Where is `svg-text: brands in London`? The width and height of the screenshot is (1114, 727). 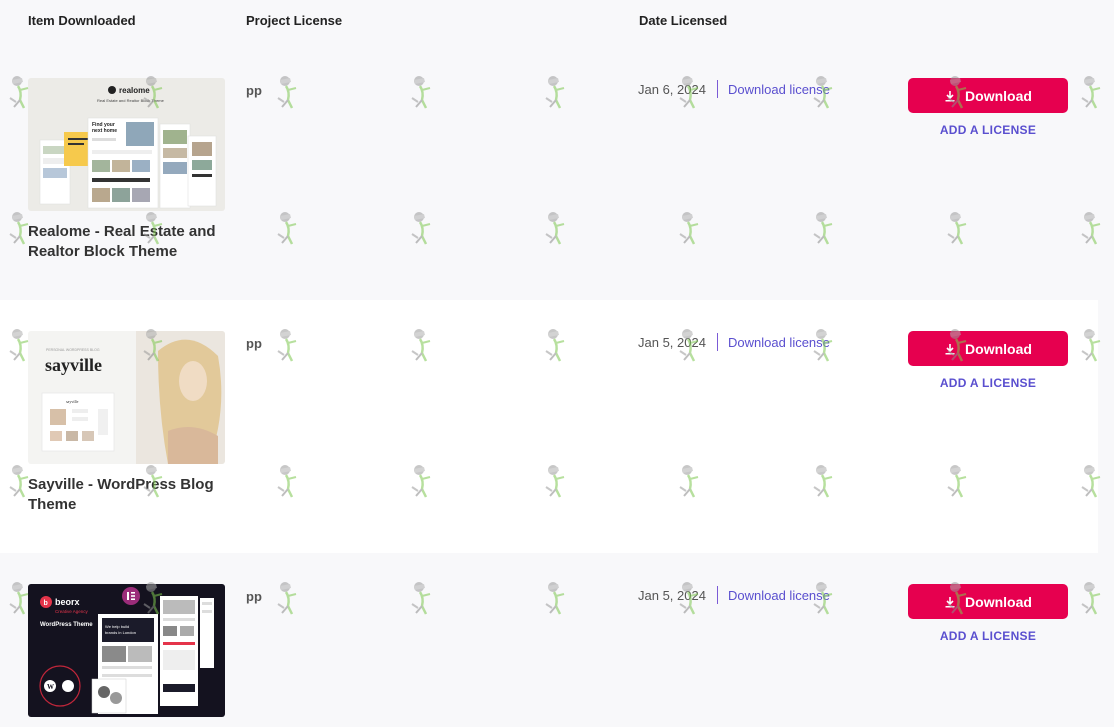
svg-text: brands in London is located at coordinates (120, 632).